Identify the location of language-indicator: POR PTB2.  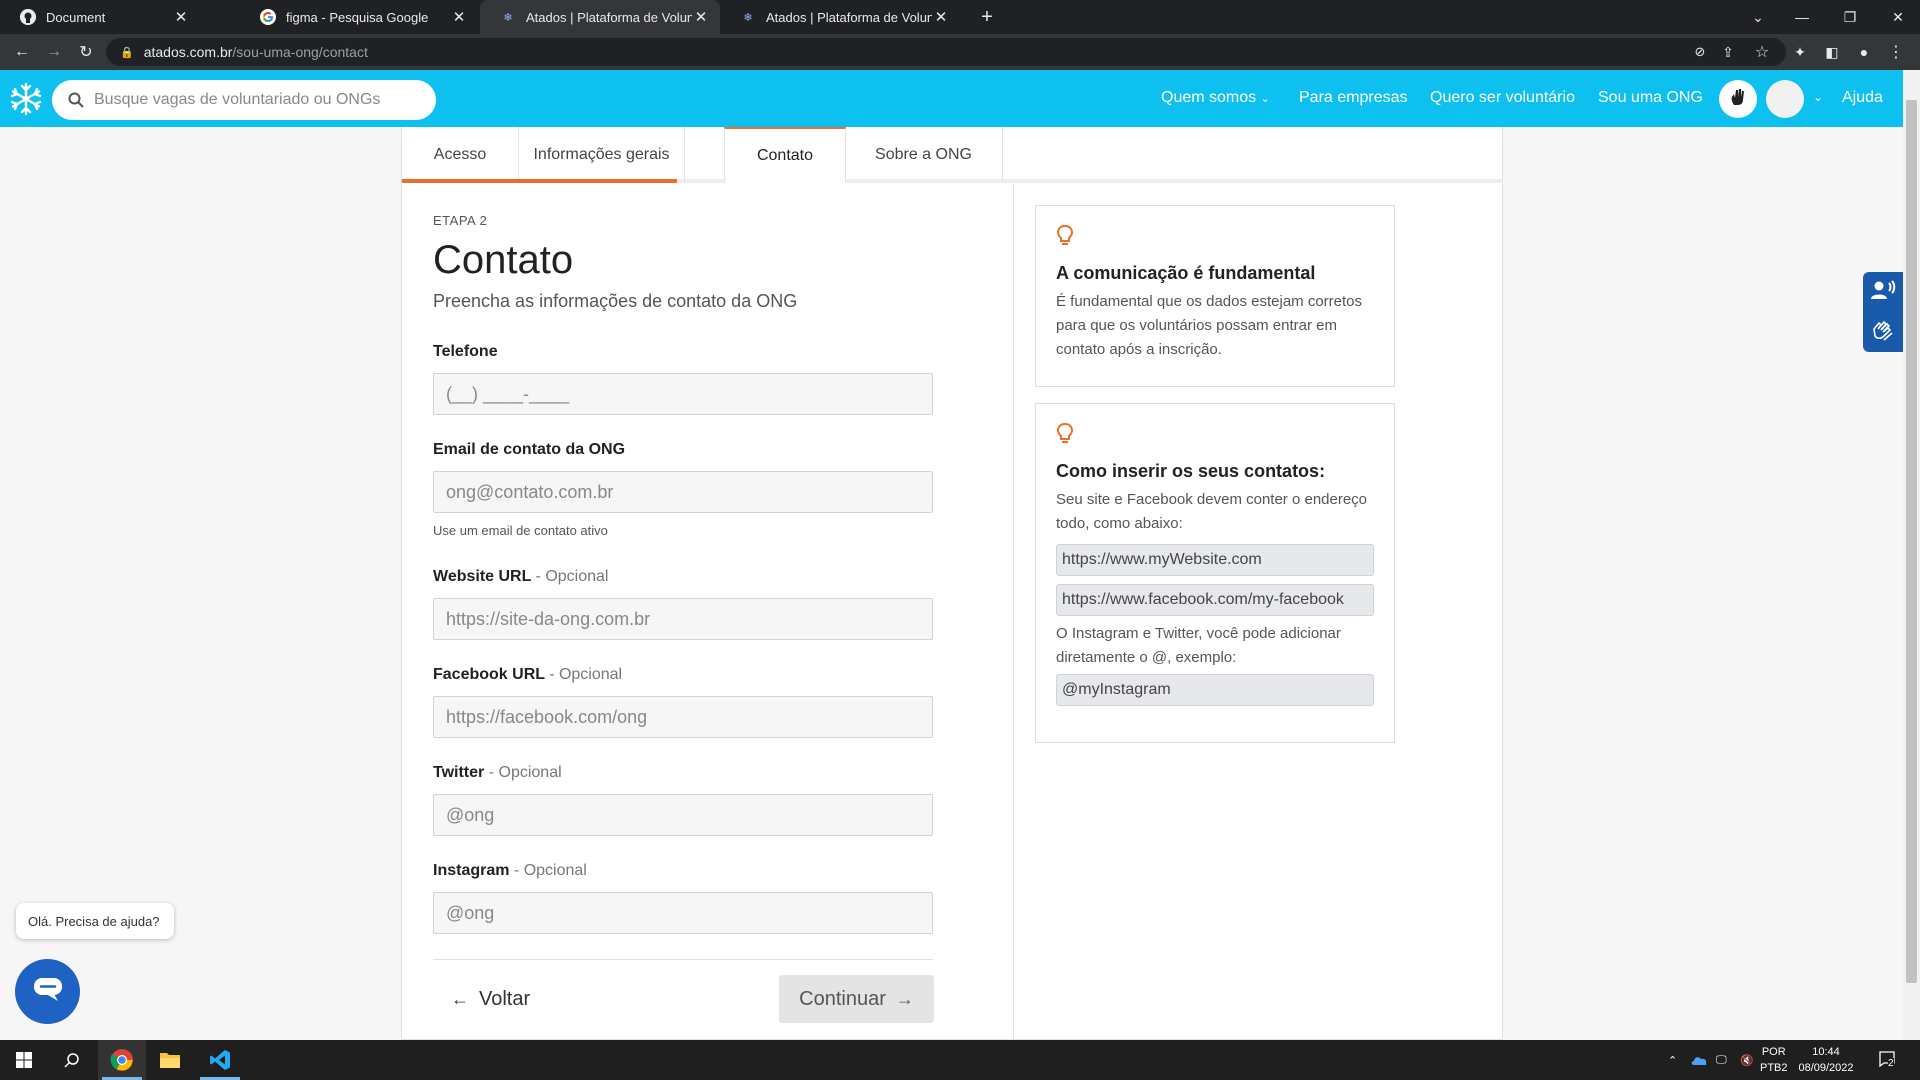
(1774, 1060).